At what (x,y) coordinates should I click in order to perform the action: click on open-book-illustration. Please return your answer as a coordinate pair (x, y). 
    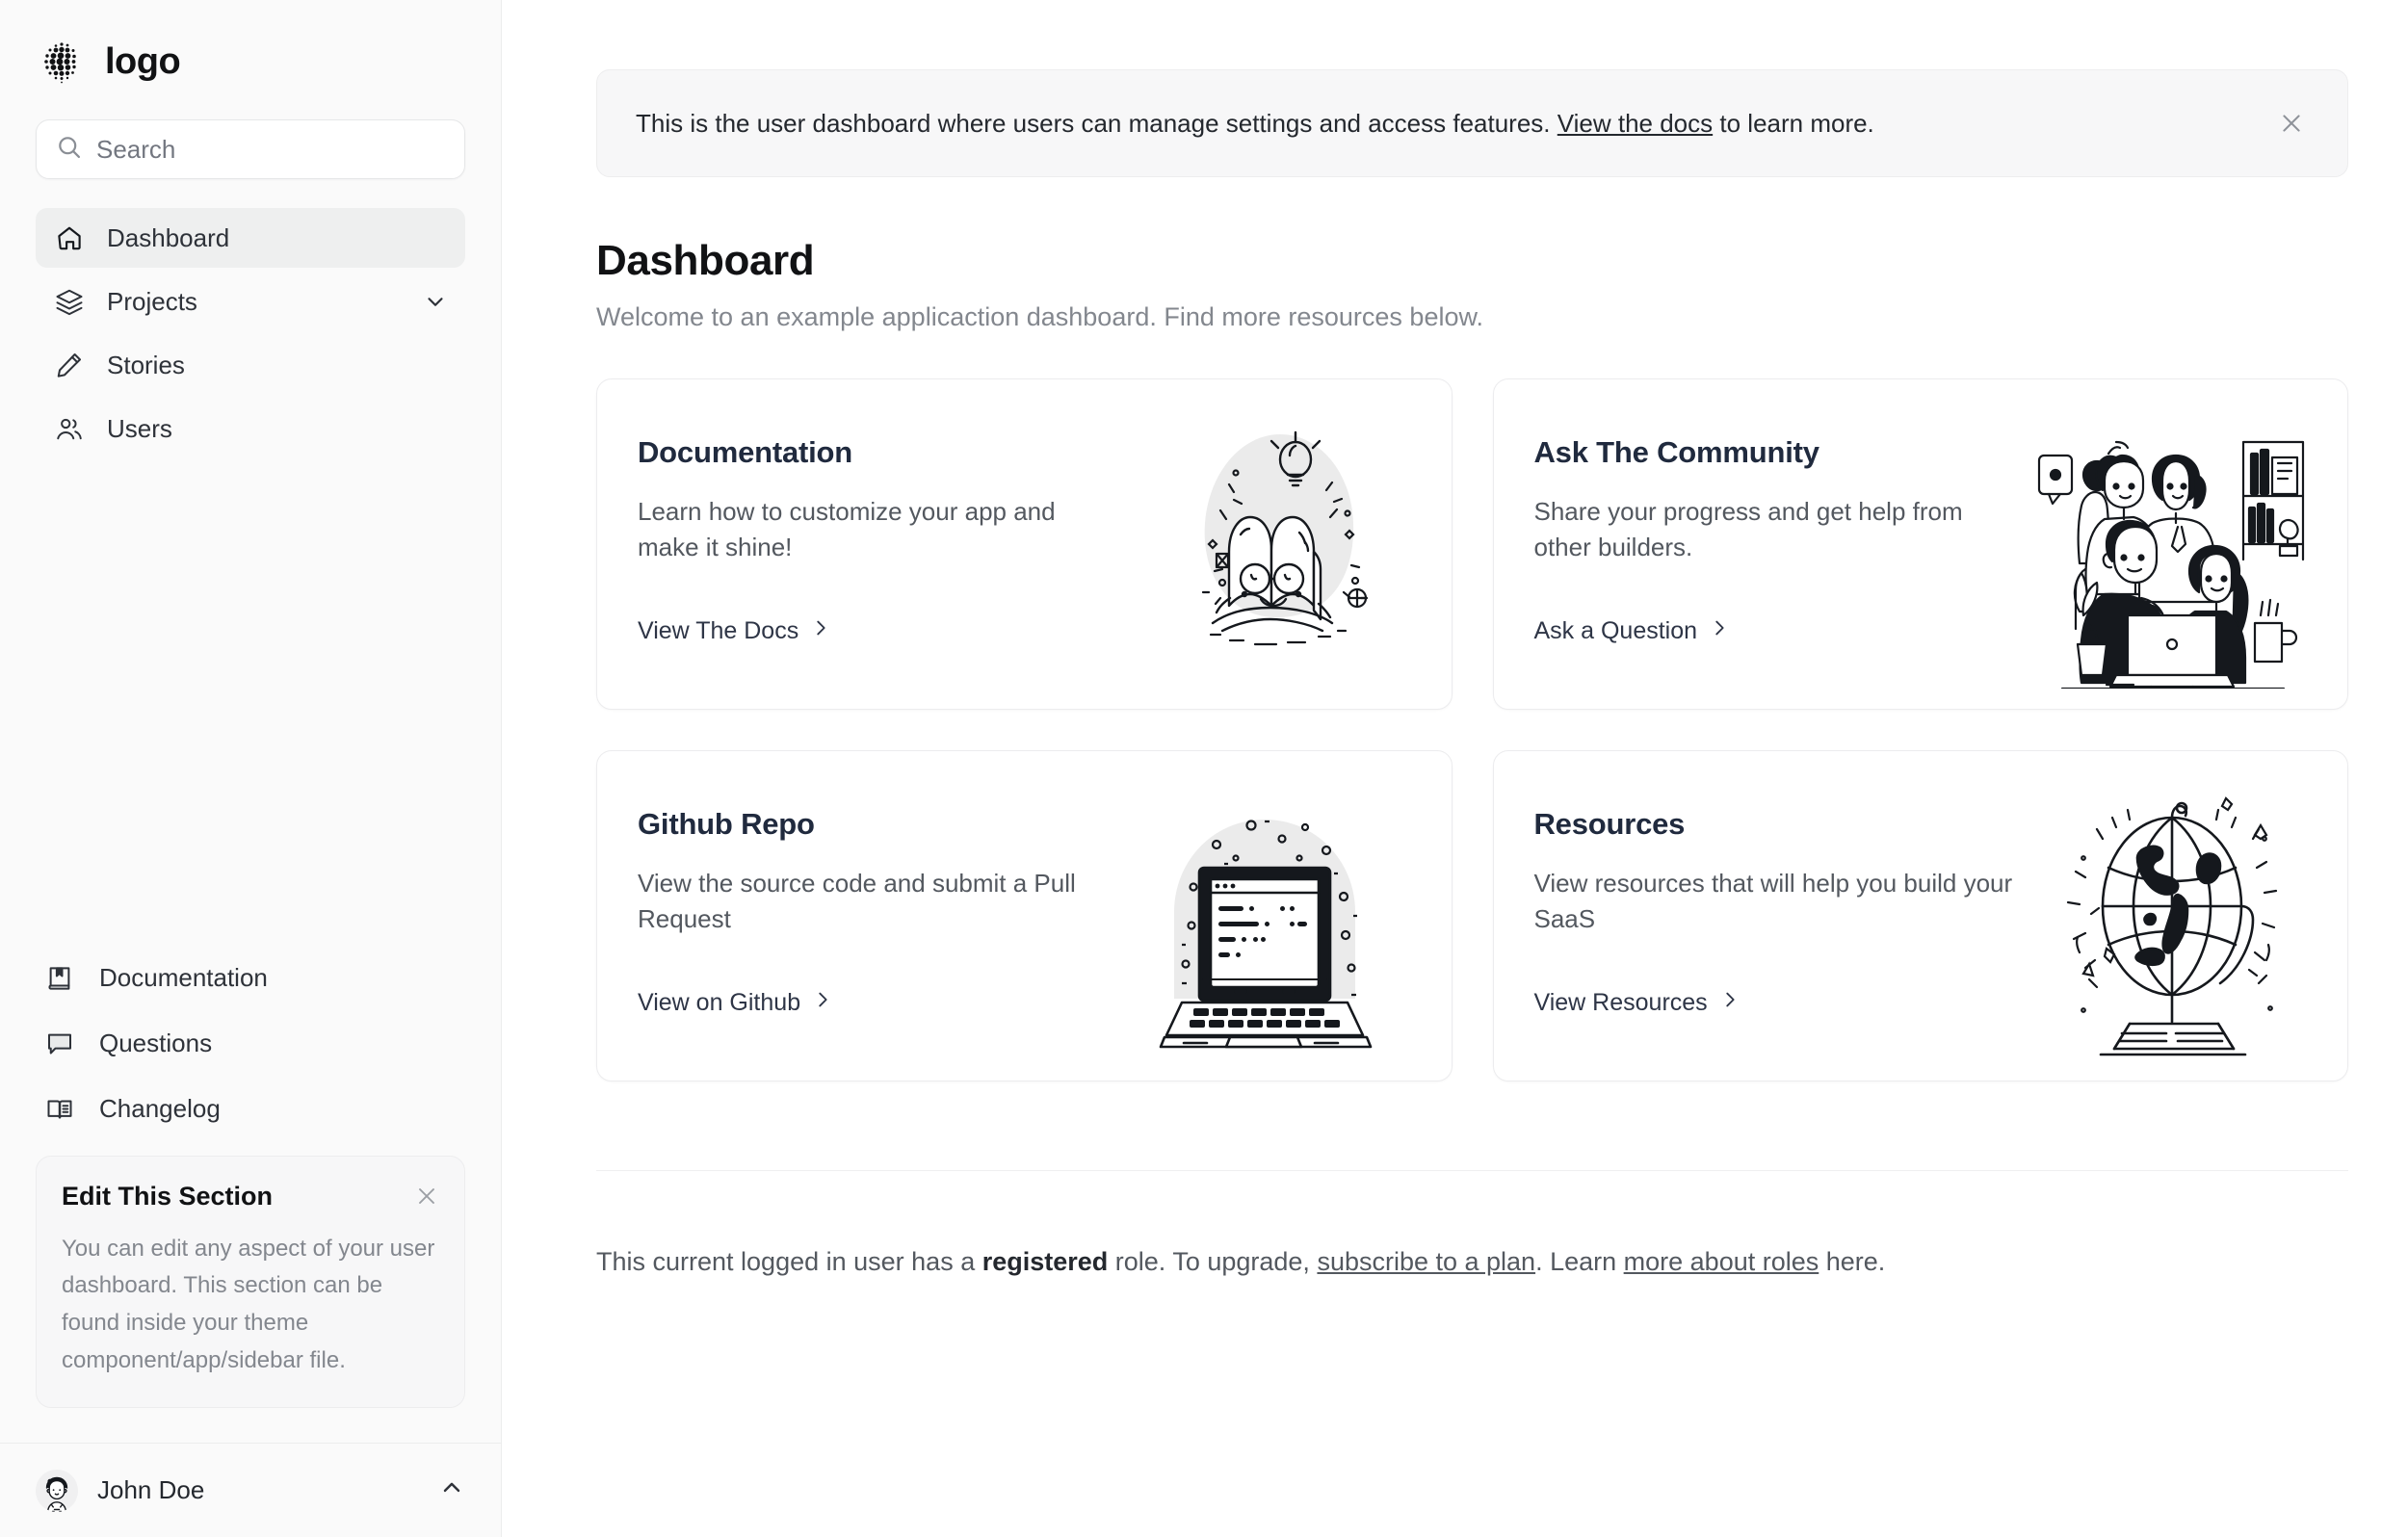
    Looking at the image, I should click on (1291, 544).